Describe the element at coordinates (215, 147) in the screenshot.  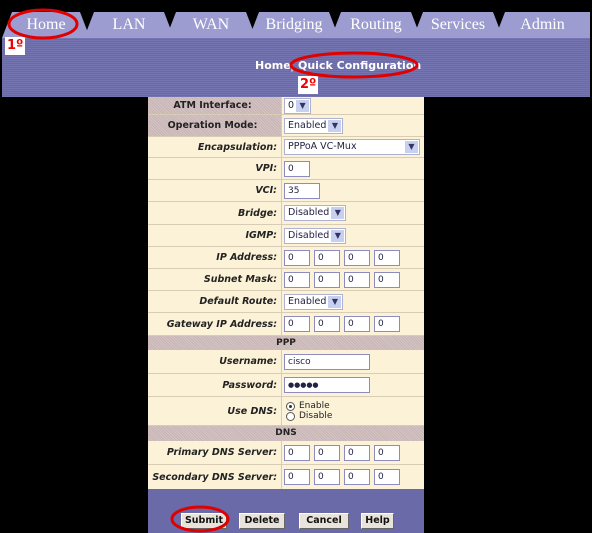
I see `encapsulation-label: Encapsulation:` at that location.